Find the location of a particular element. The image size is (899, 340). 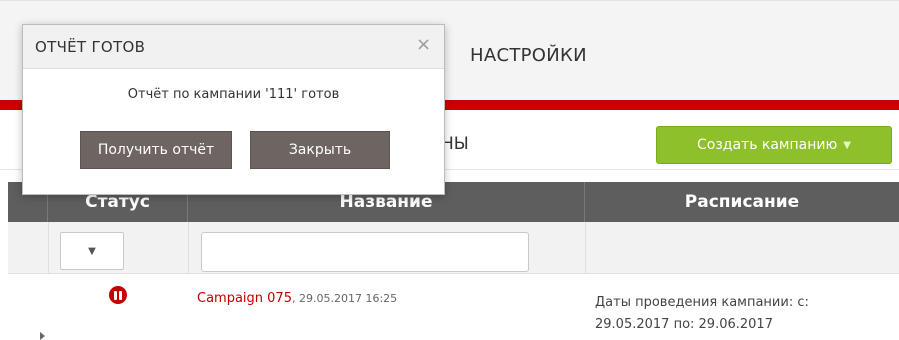

schedule-line: 29.05.2017 по: 29.06.2017 is located at coordinates (684, 324).